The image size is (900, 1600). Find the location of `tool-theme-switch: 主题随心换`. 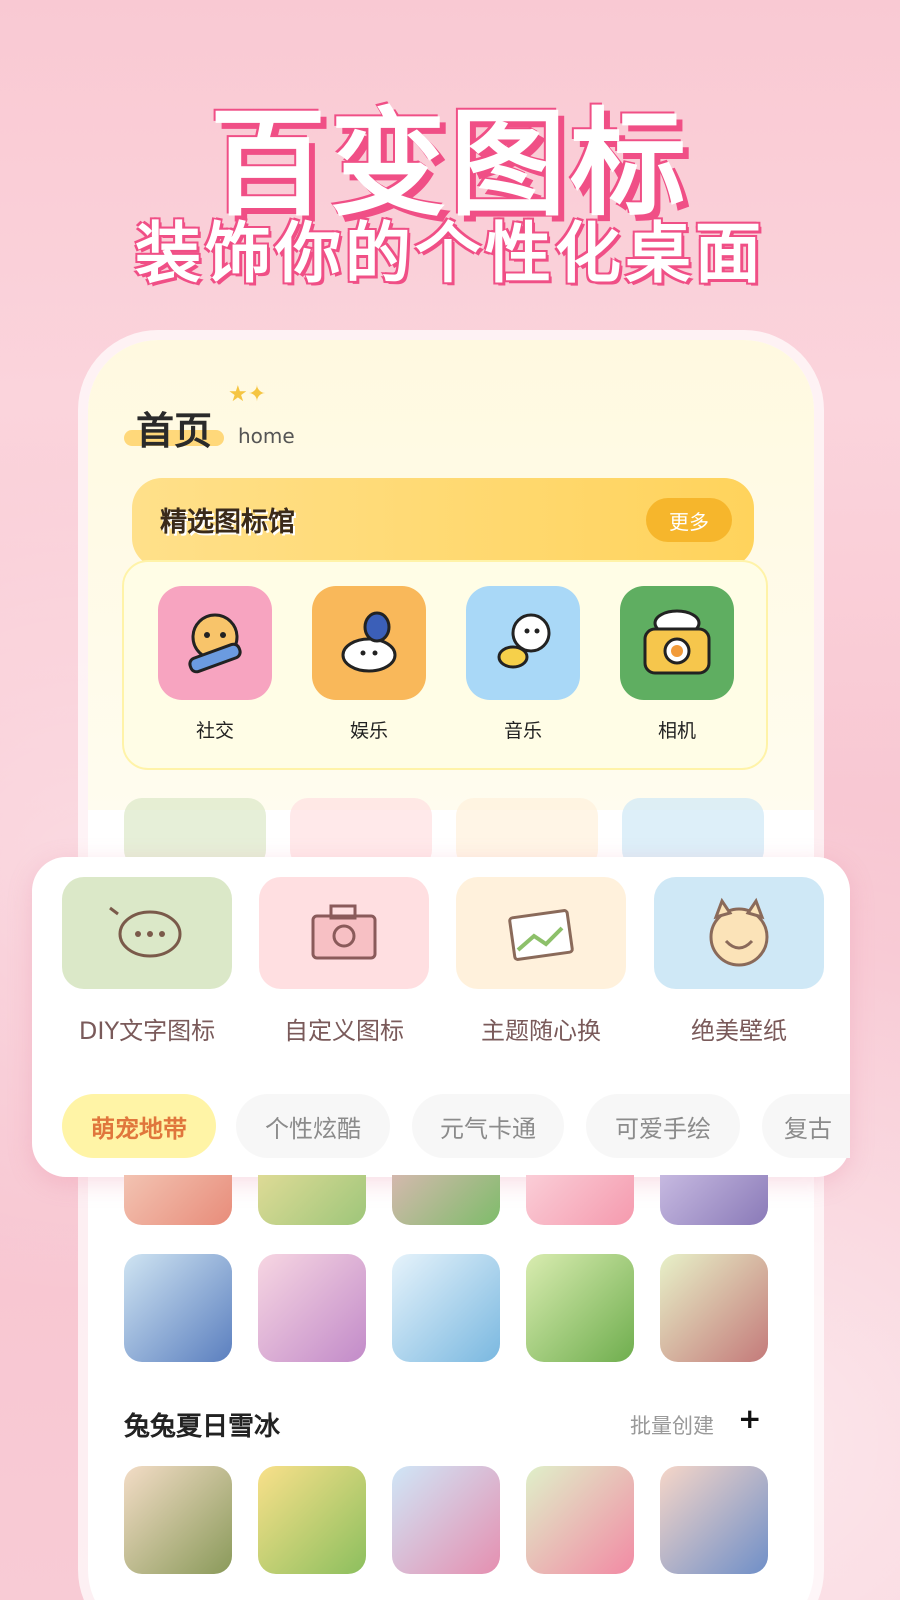

tool-theme-switch: 主题随心换 is located at coordinates (541, 961).